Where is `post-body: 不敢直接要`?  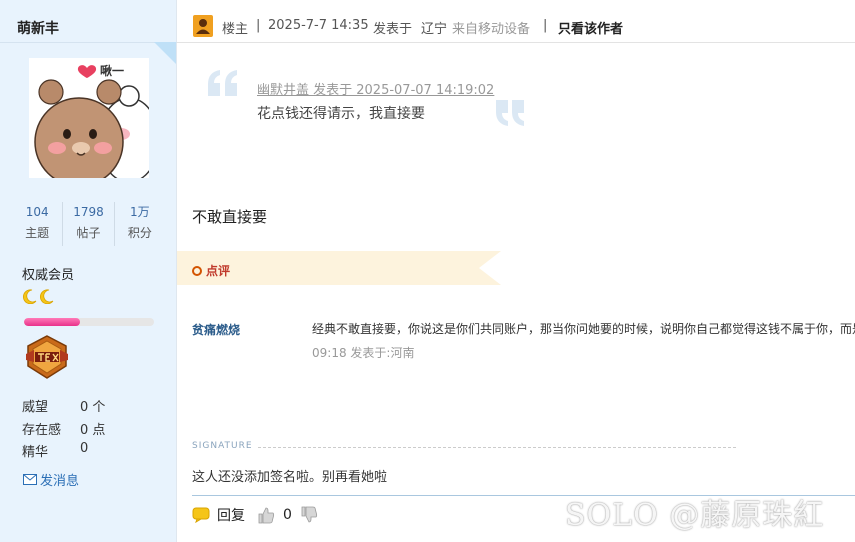 post-body: 不敢直接要 is located at coordinates (230, 217).